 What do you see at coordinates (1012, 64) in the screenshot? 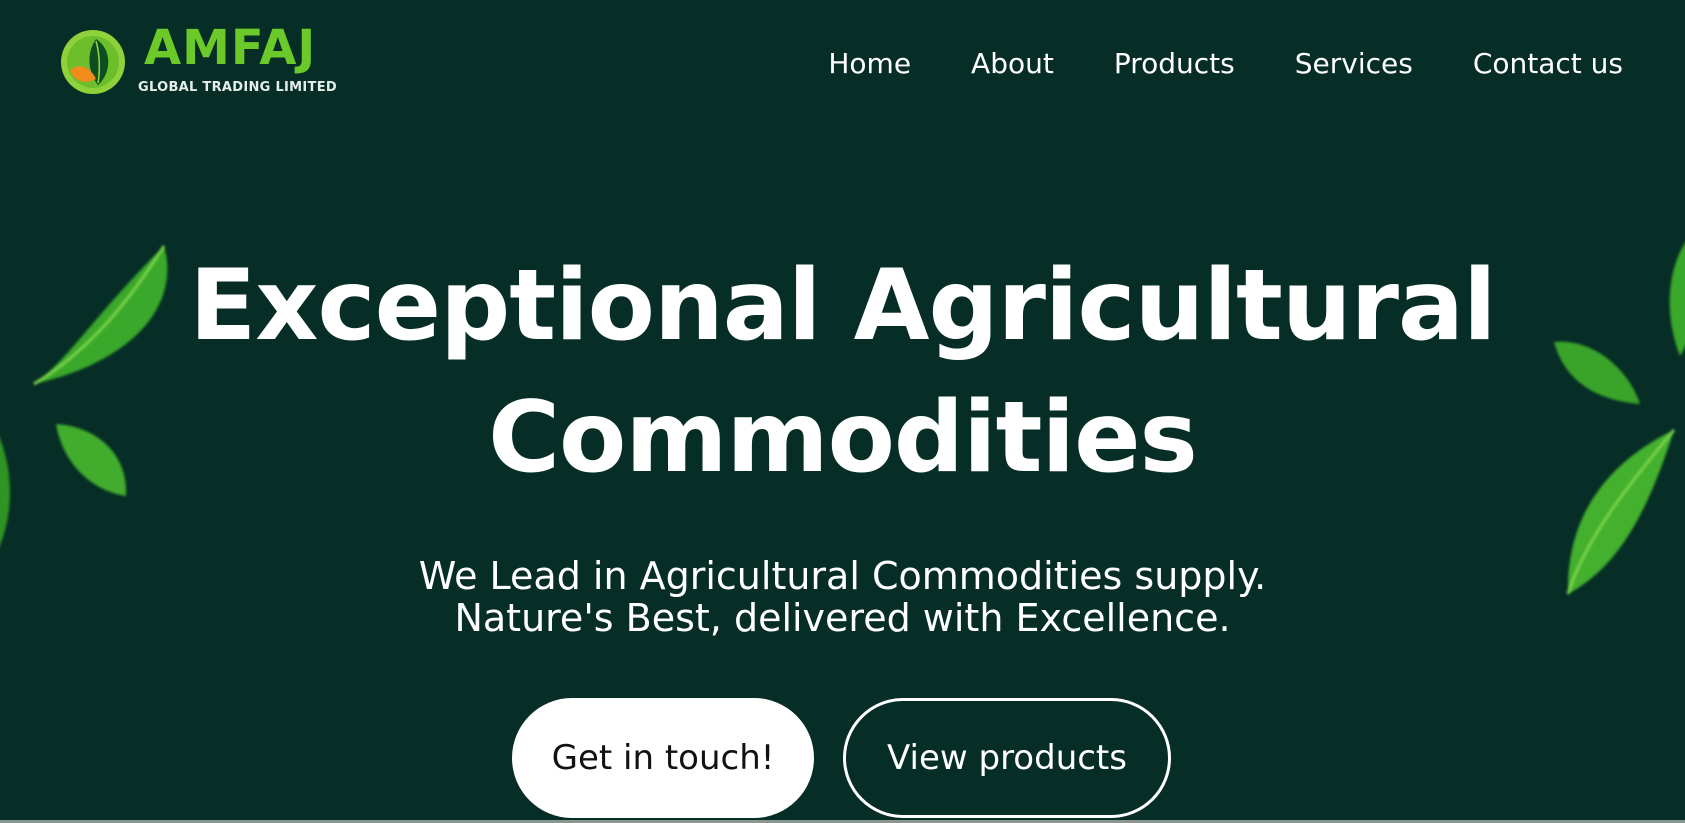
I see `nav-about: About` at bounding box center [1012, 64].